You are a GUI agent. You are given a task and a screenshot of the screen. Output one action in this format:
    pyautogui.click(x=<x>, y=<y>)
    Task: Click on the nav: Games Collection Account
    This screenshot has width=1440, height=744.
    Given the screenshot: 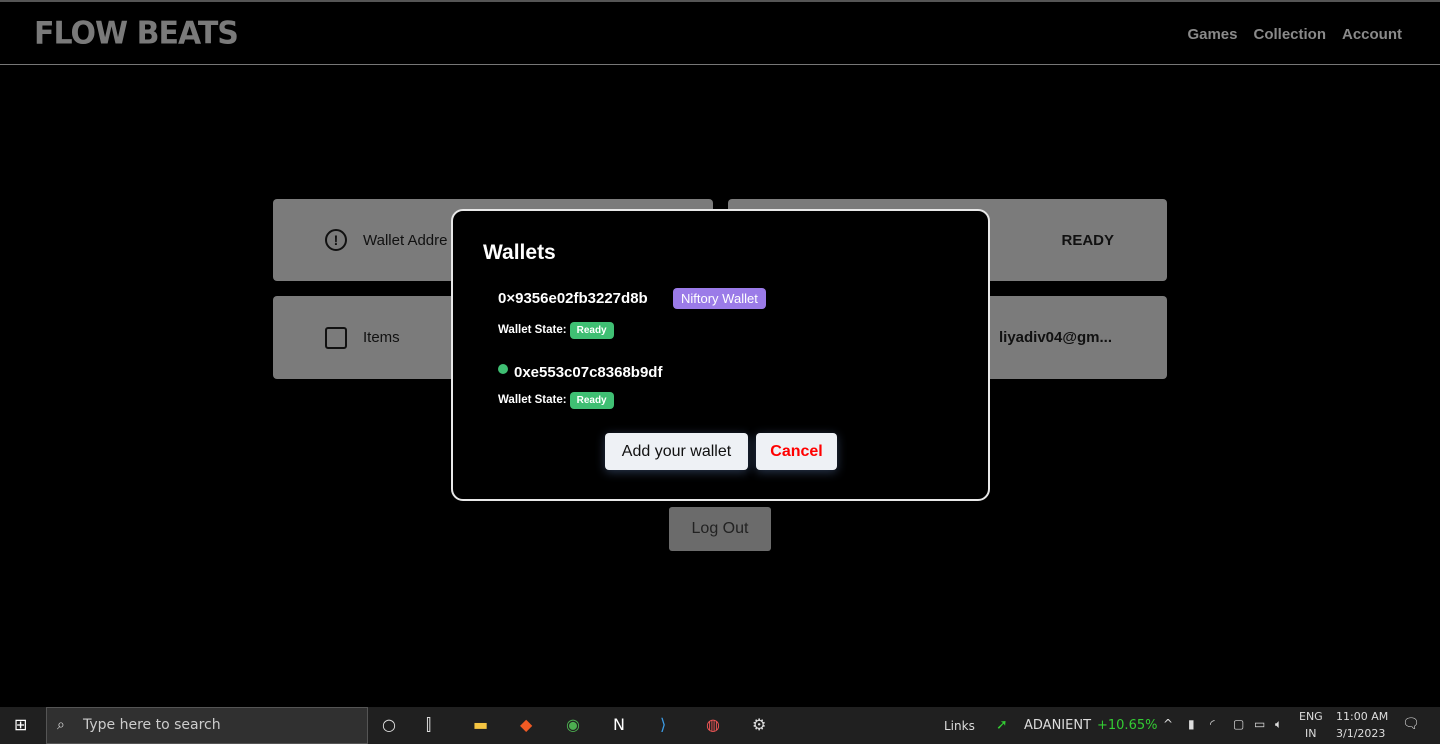 What is the action you would take?
    pyautogui.click(x=1294, y=34)
    